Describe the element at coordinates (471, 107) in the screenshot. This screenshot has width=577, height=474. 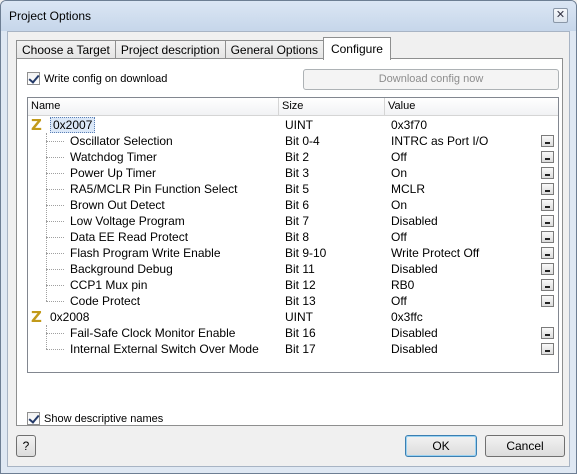
I see `column-header-value: Value` at that location.